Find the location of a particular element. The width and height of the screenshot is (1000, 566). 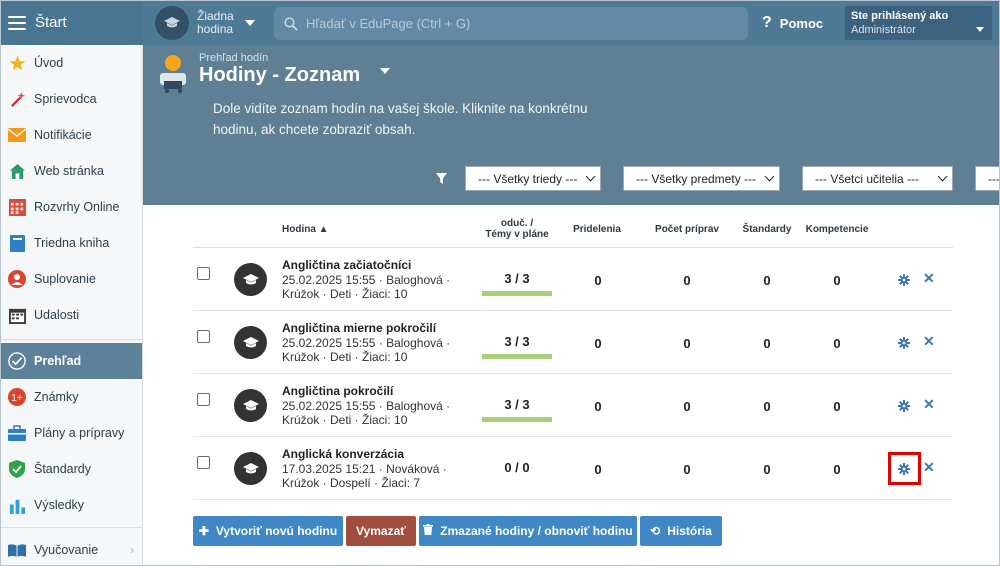

sidebar-divider is located at coordinates (71, 527).